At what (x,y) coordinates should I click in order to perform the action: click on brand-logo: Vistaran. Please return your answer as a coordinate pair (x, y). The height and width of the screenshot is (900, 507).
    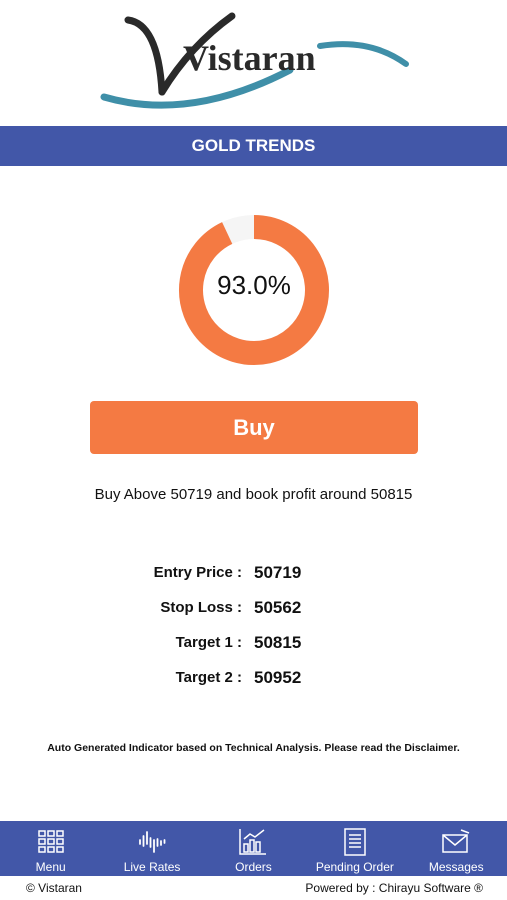
    Looking at the image, I should click on (253, 63).